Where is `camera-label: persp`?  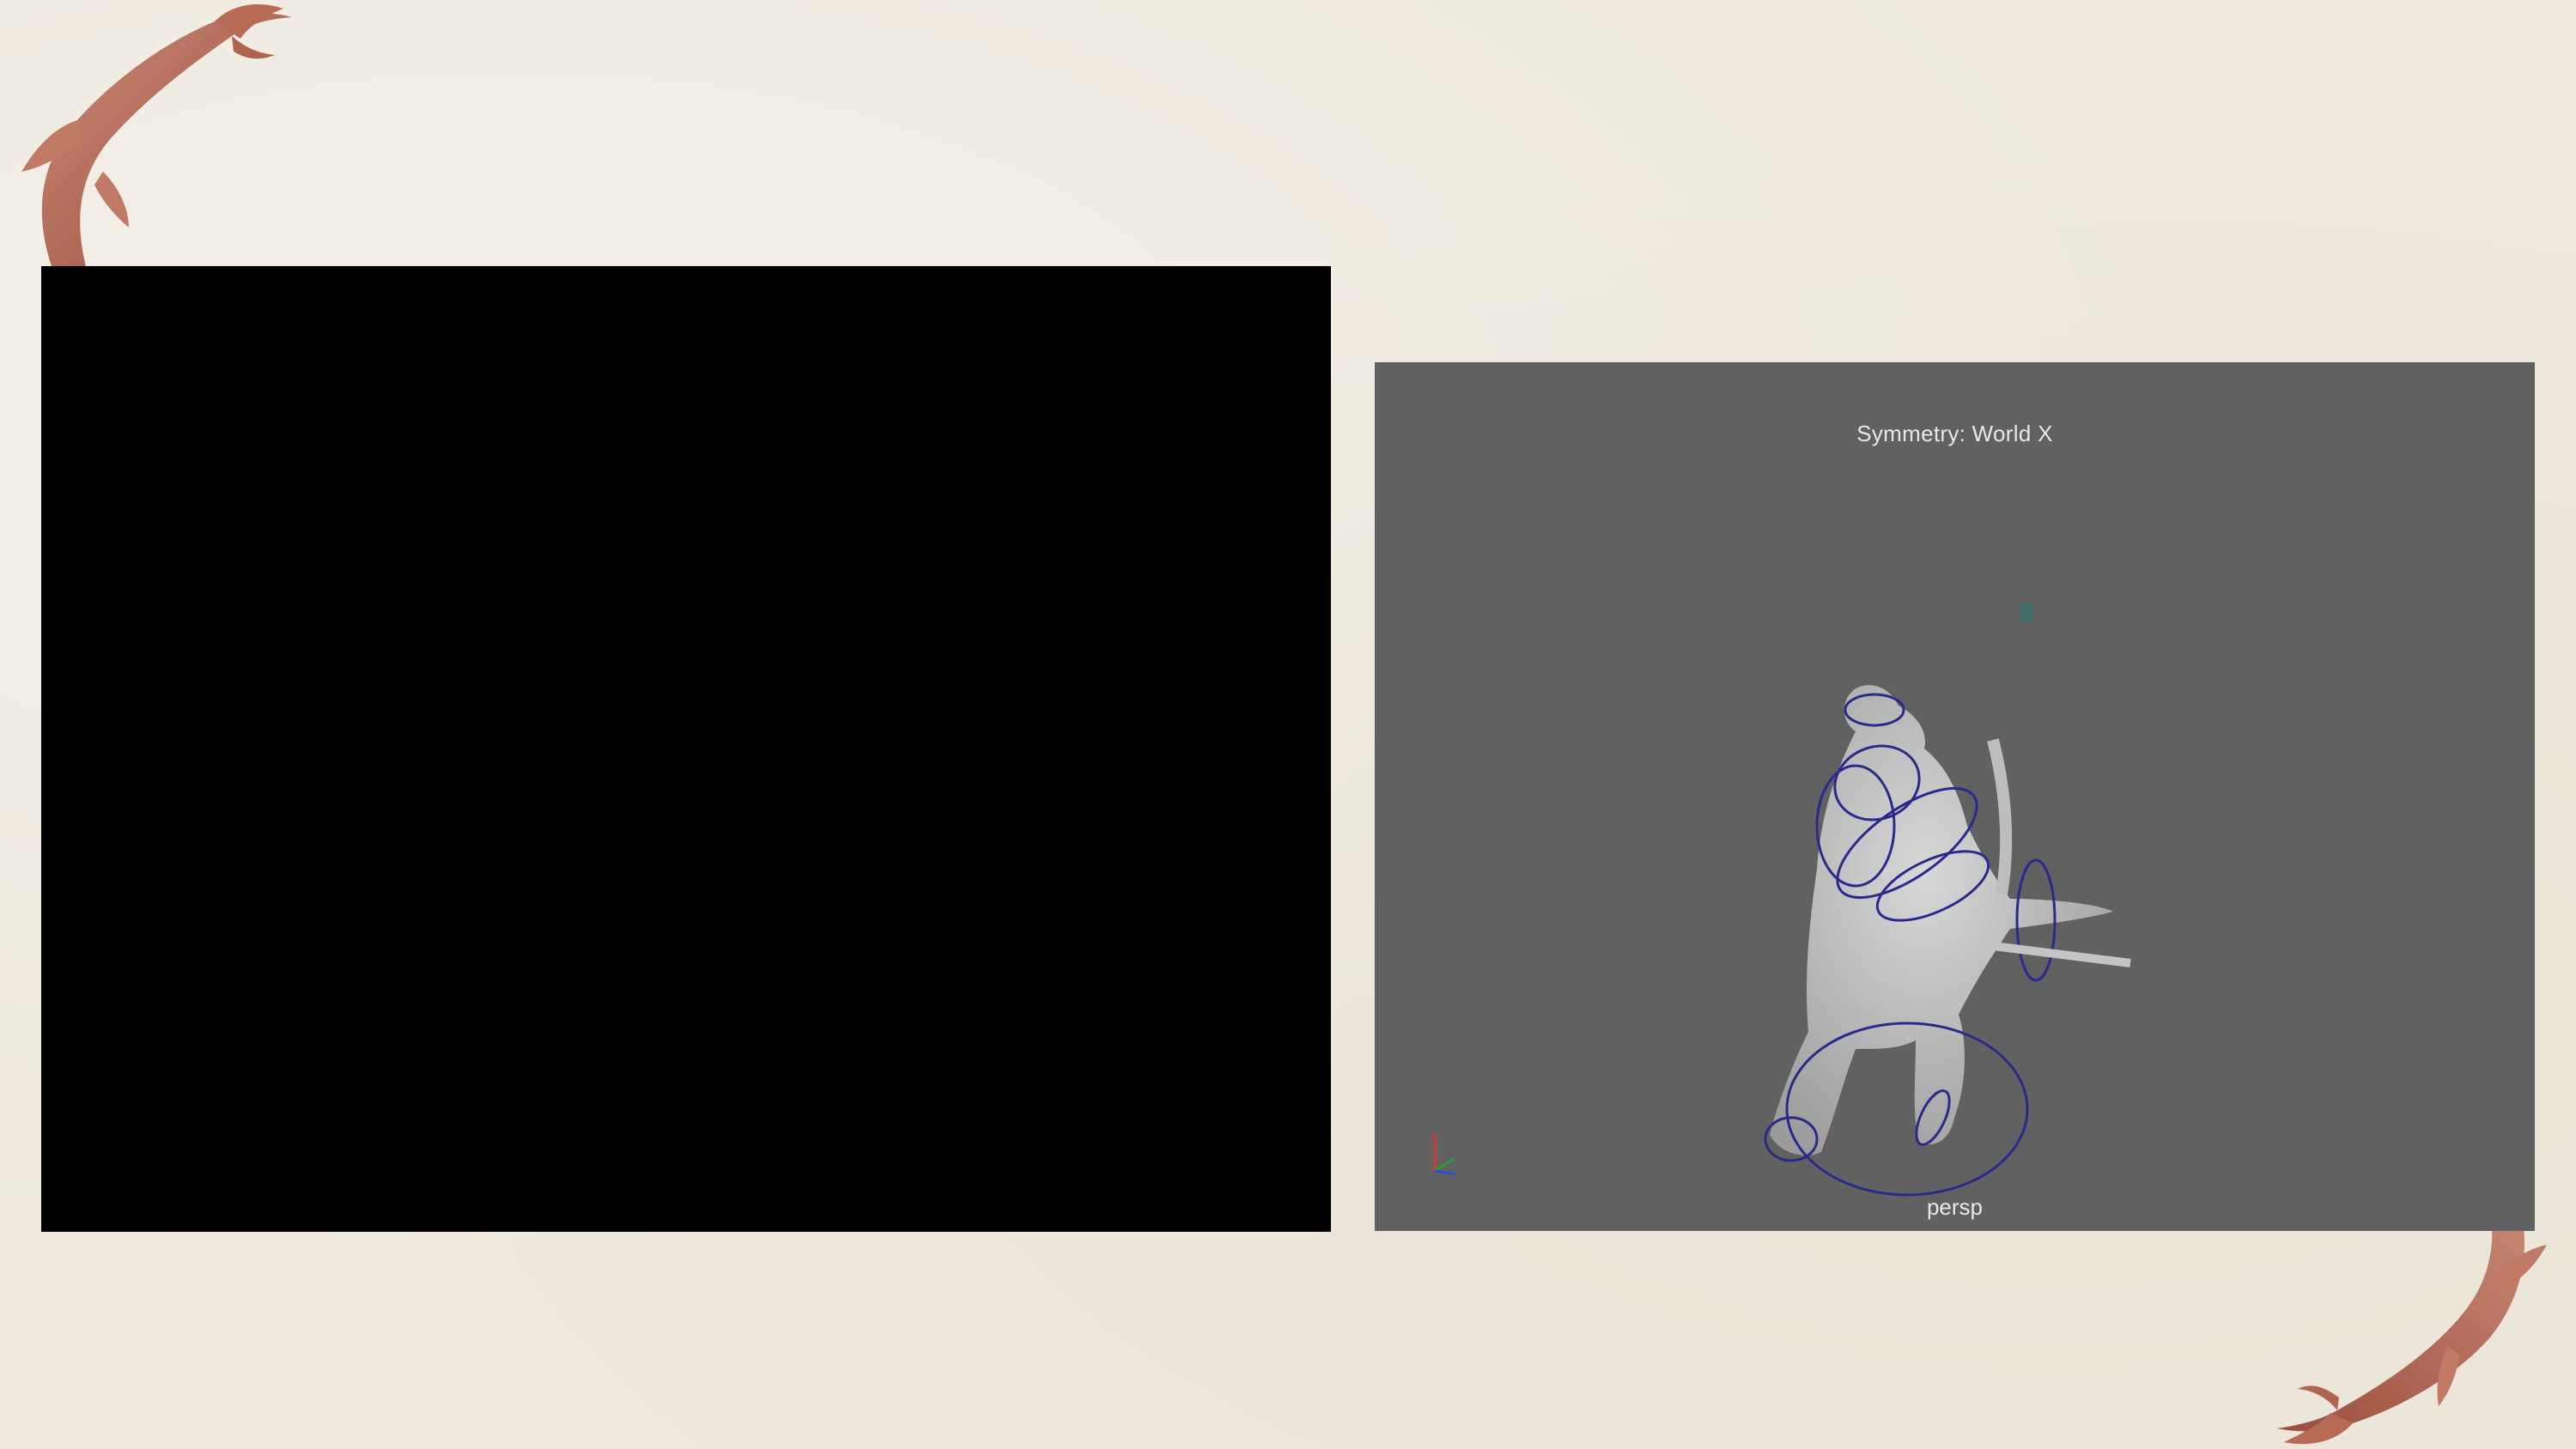 camera-label: persp is located at coordinates (1955, 1207).